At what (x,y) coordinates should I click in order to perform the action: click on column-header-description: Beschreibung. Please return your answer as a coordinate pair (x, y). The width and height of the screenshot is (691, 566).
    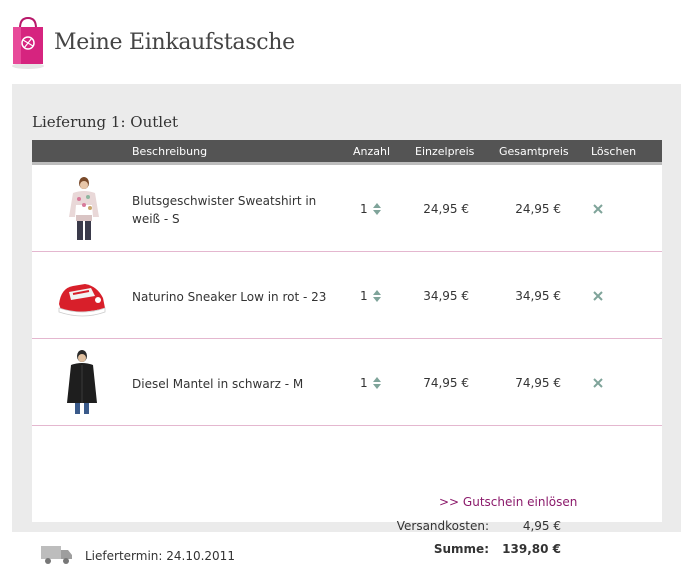
    Looking at the image, I should click on (170, 151).